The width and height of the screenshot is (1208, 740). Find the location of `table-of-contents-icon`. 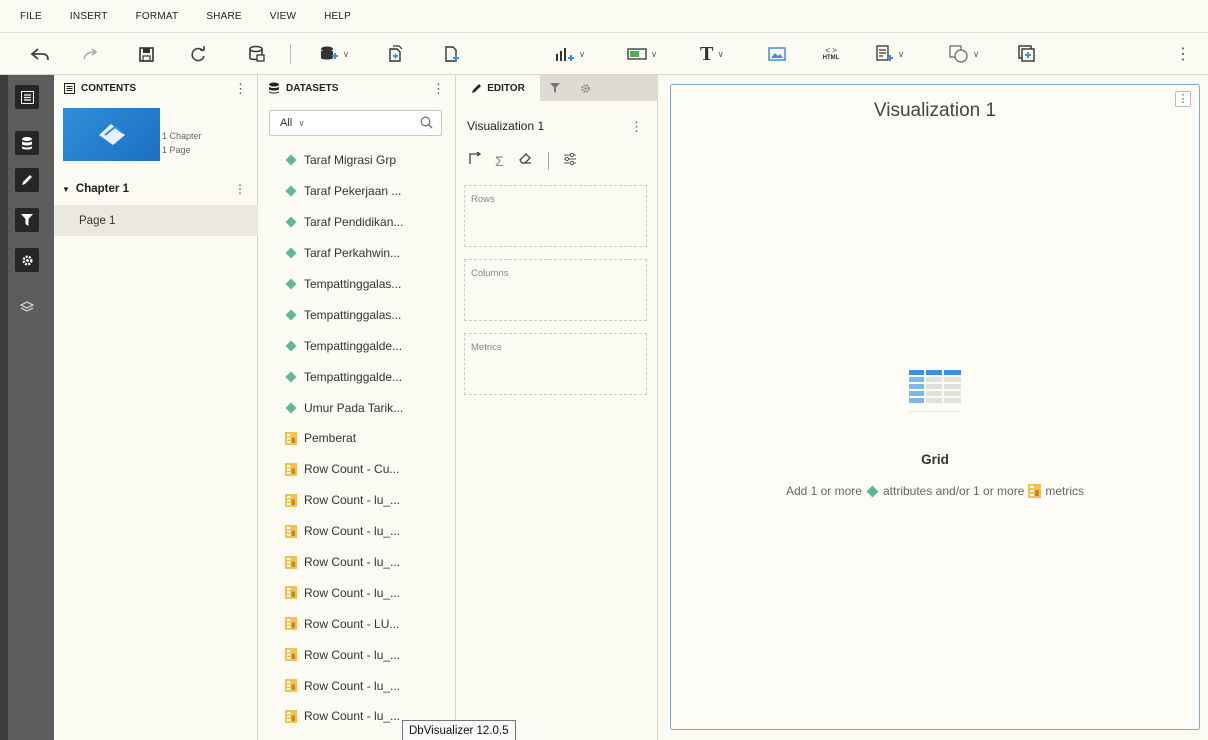

table-of-contents-icon is located at coordinates (27, 97).